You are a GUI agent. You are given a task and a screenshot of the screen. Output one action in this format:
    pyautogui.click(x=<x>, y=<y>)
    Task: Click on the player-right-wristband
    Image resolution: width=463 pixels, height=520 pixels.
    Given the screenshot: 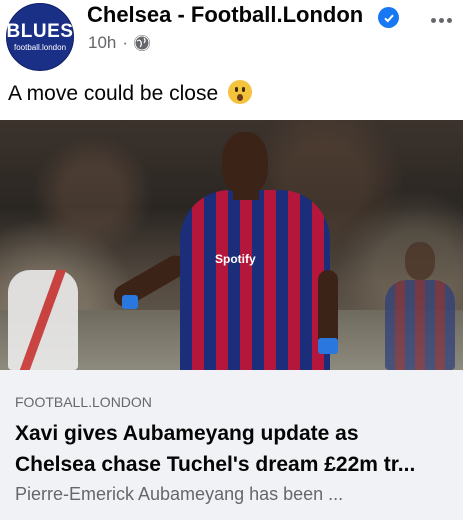 What is the action you would take?
    pyautogui.click(x=328, y=346)
    